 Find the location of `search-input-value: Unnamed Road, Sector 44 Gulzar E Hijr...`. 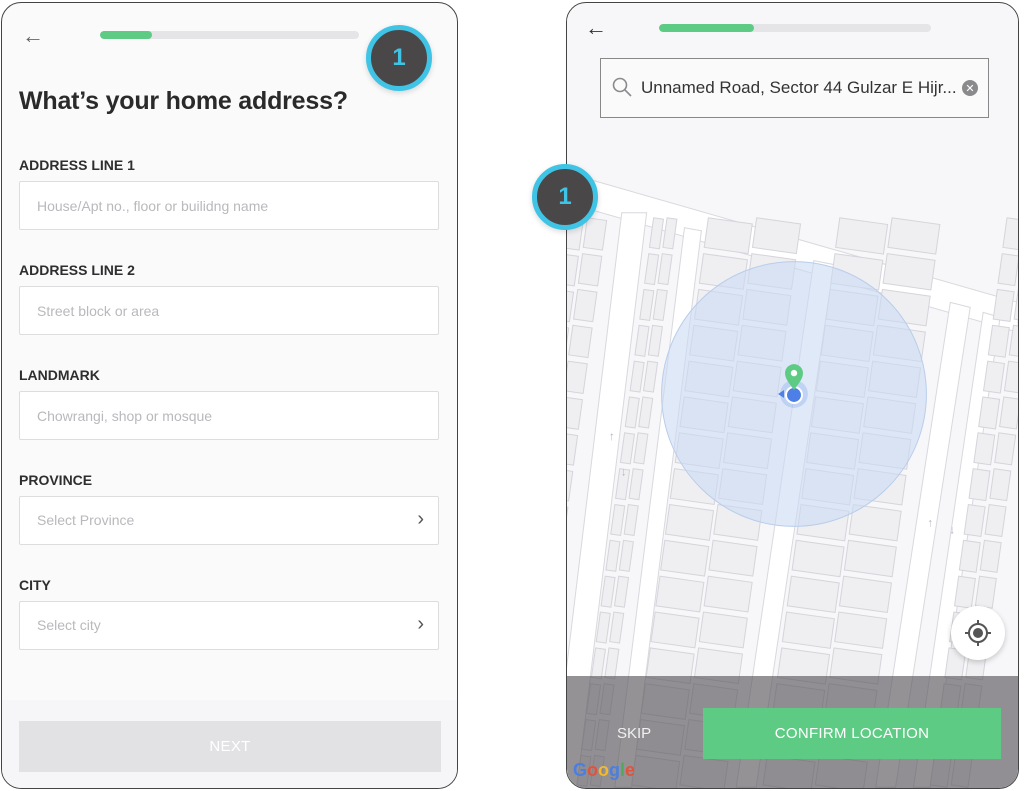

search-input-value: Unnamed Road, Sector 44 Gulzar E Hijr... is located at coordinates (799, 88).